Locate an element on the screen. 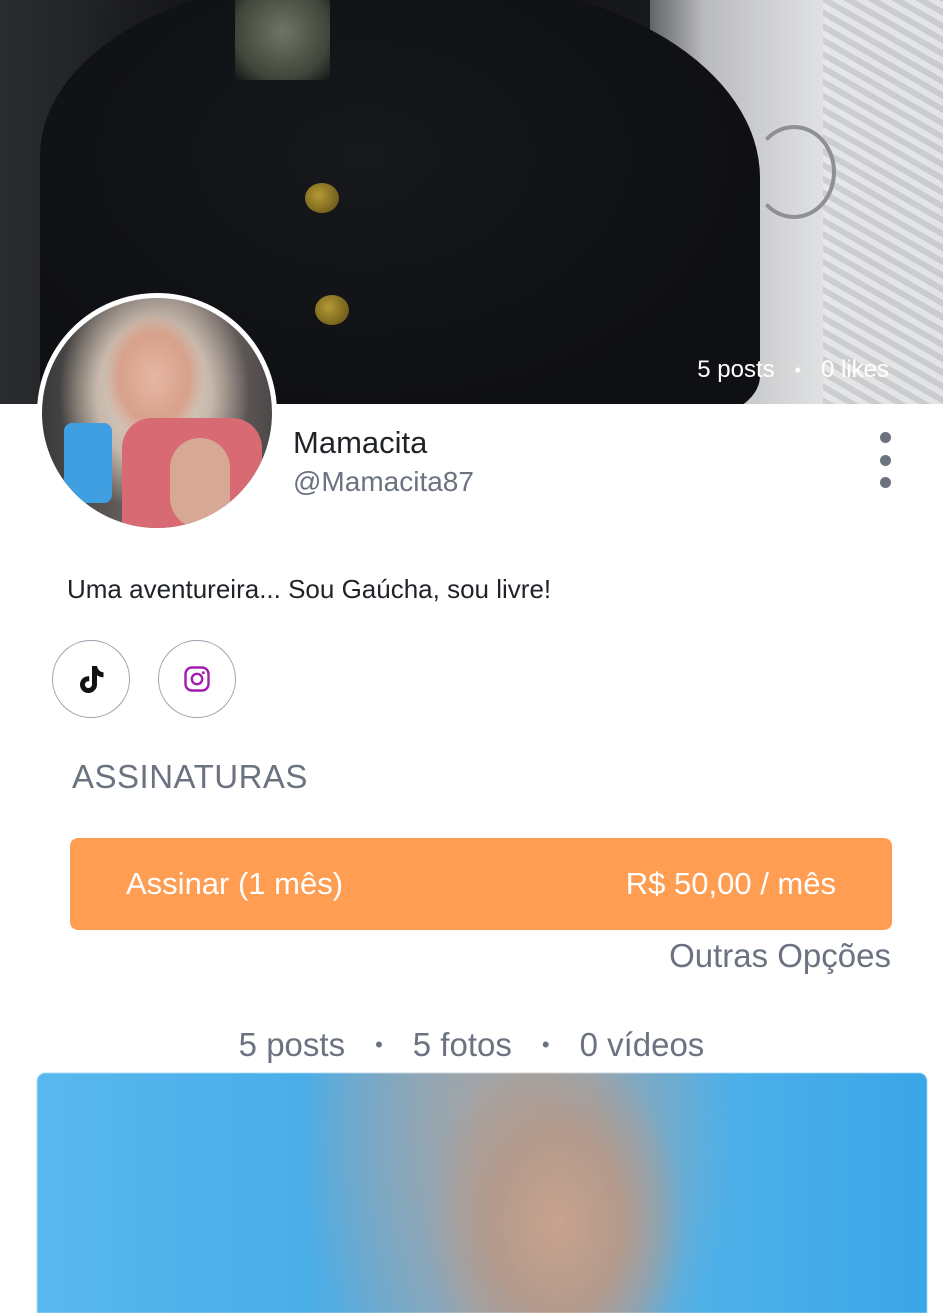 The width and height of the screenshot is (943, 1313). tiktok-icon is located at coordinates (92, 679).